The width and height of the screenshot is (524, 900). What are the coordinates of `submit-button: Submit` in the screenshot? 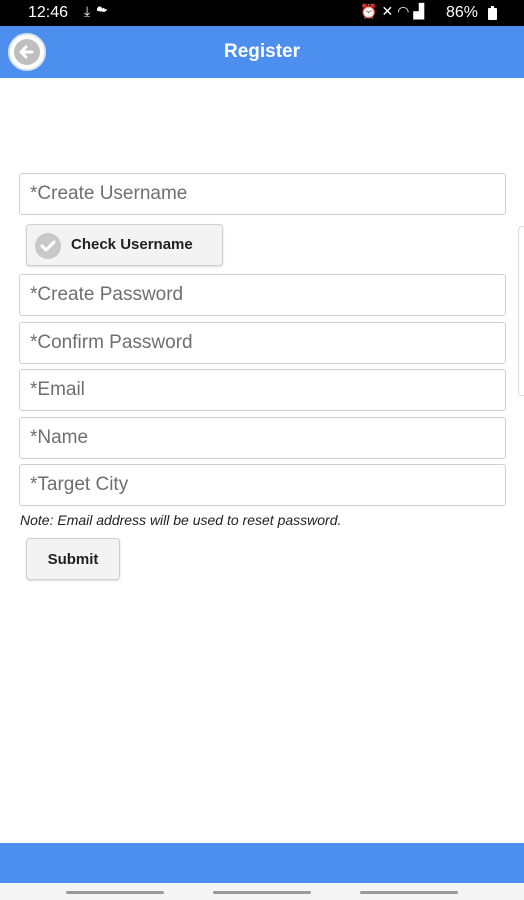 It's located at (73, 559).